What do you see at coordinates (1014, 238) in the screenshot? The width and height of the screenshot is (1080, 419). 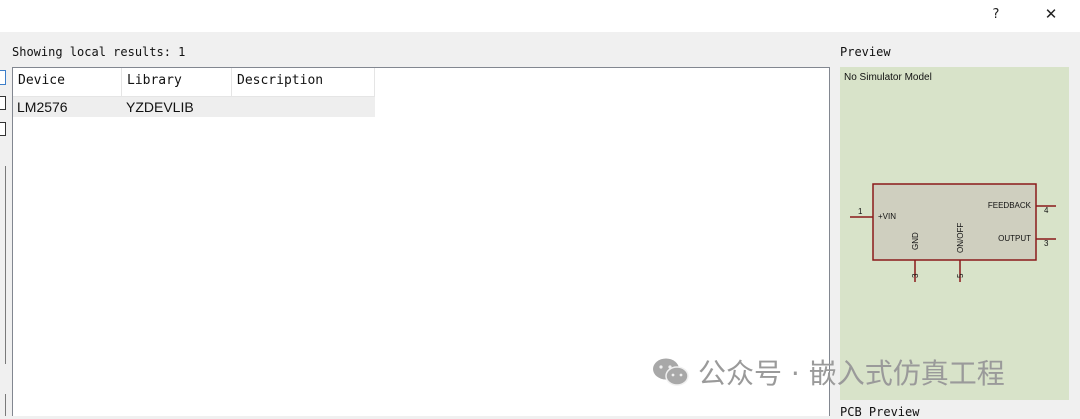 I see `pin-name-output: OUTPUT` at bounding box center [1014, 238].